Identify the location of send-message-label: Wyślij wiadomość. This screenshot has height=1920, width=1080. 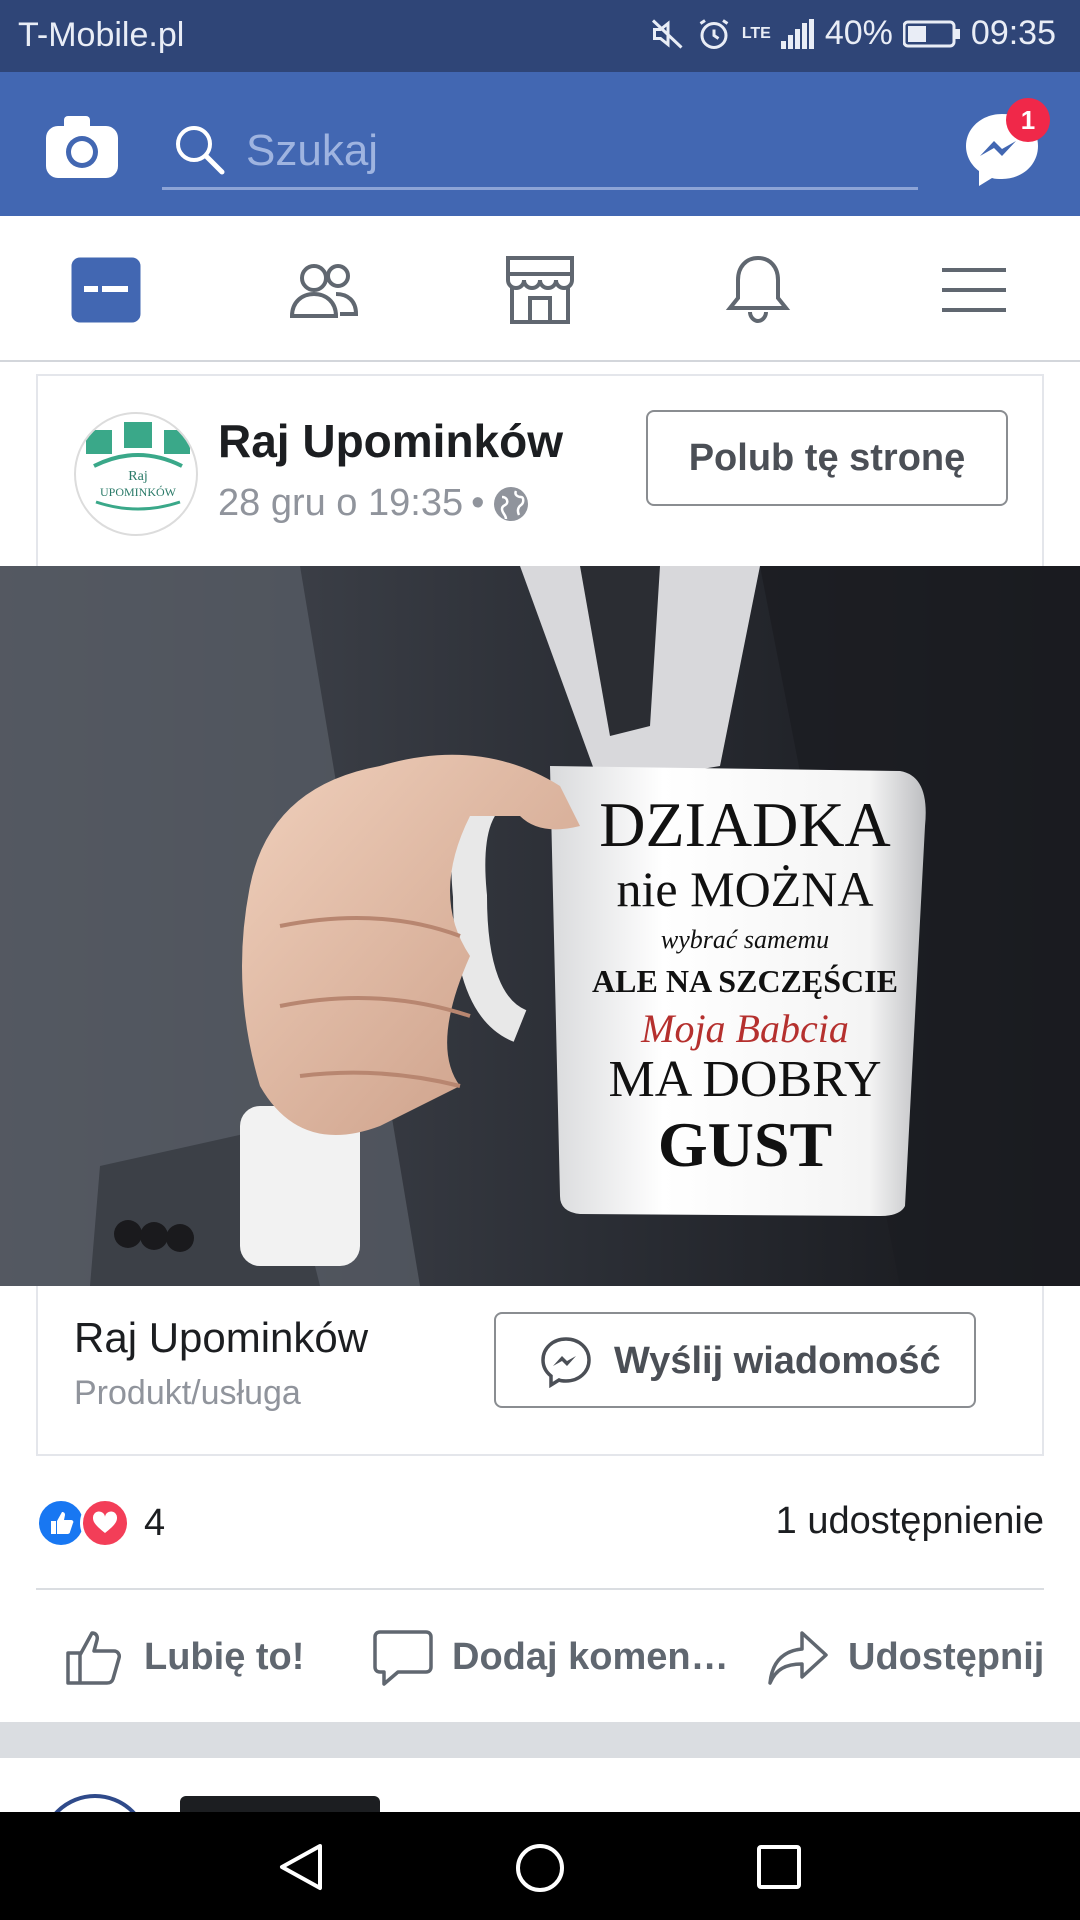
(777, 1361).